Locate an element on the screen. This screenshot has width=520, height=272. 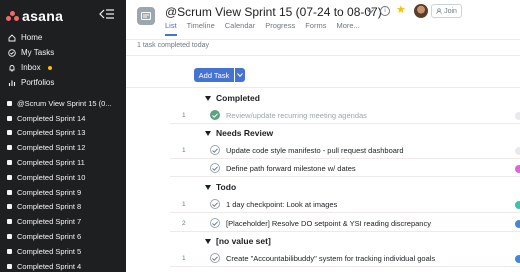
section-header-todo: Todo is located at coordinates (220, 187).